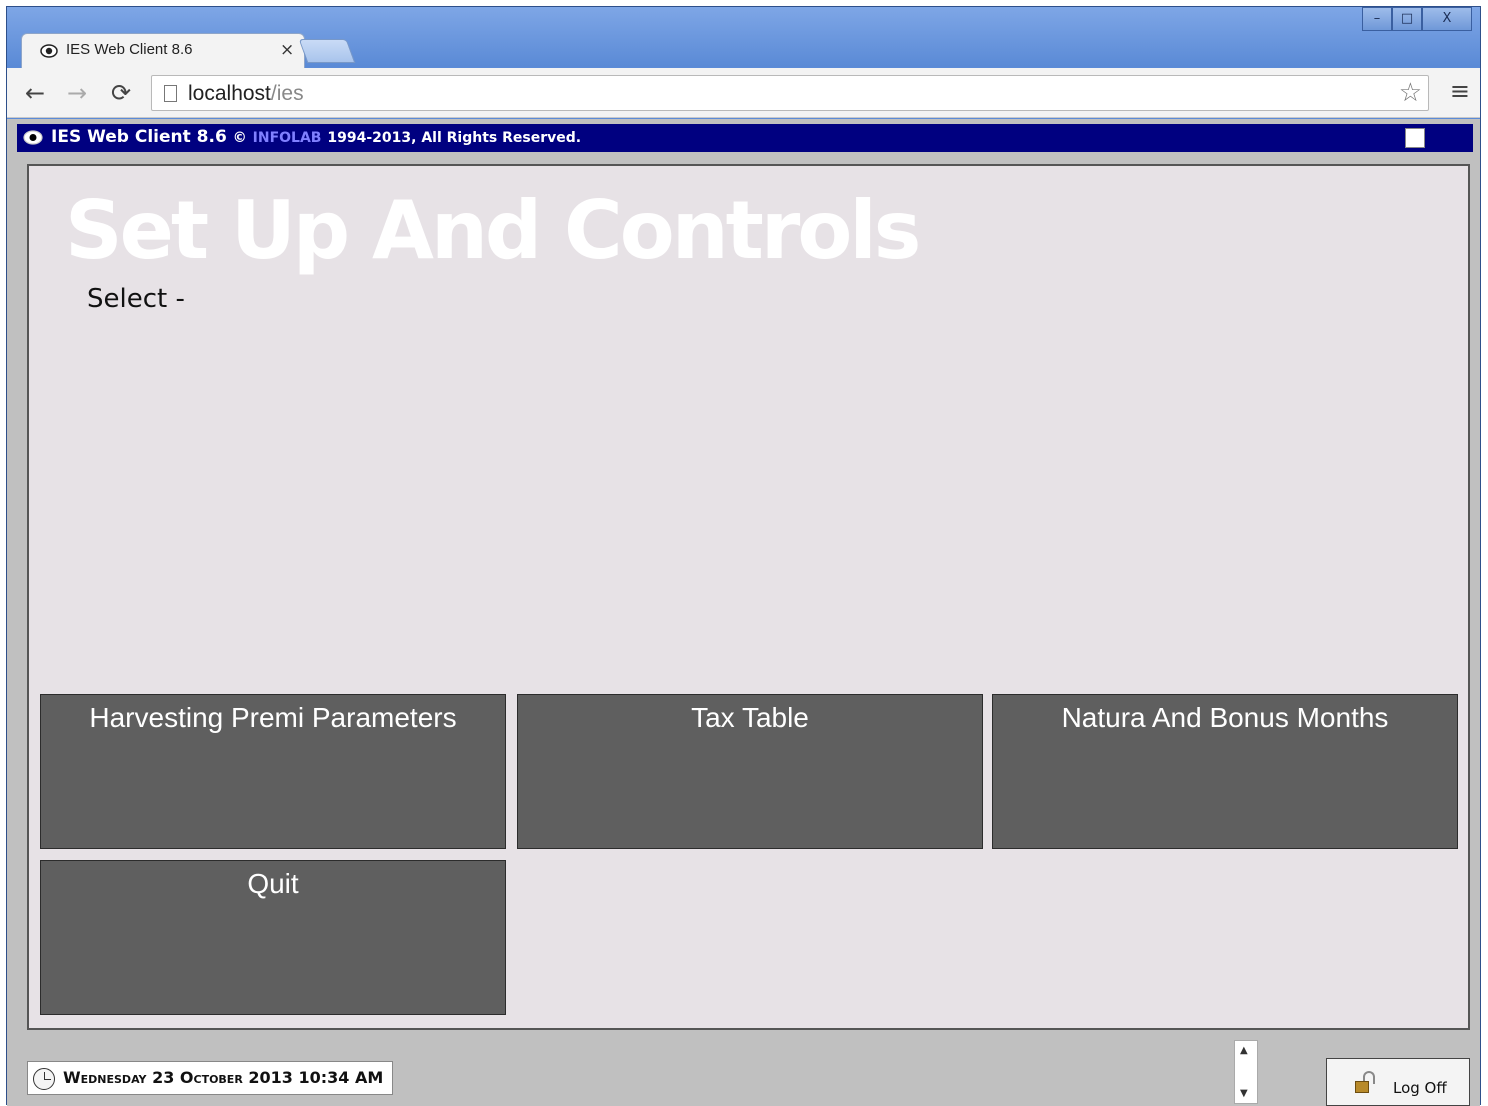  Describe the element at coordinates (1244, 1093) in the screenshot. I see `scroll-down-icon: ▼` at that location.